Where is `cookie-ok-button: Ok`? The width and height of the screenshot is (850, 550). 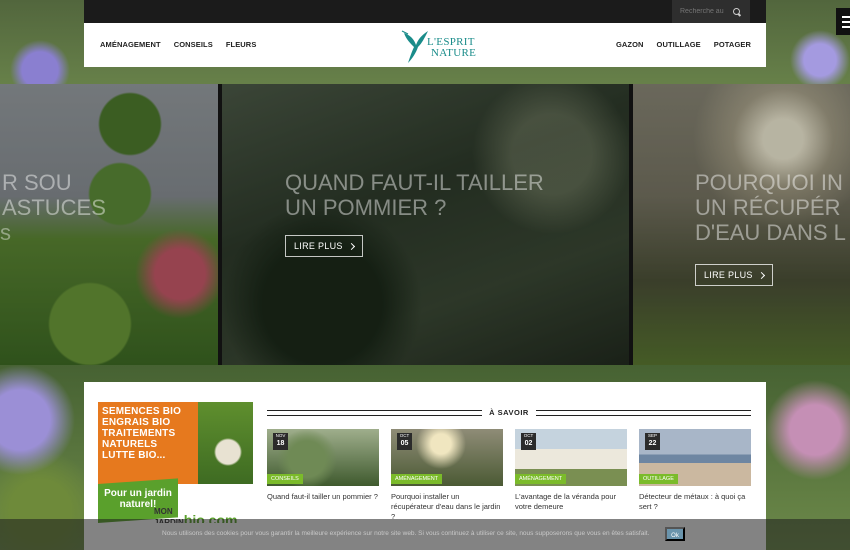 cookie-ok-button: Ok is located at coordinates (675, 534).